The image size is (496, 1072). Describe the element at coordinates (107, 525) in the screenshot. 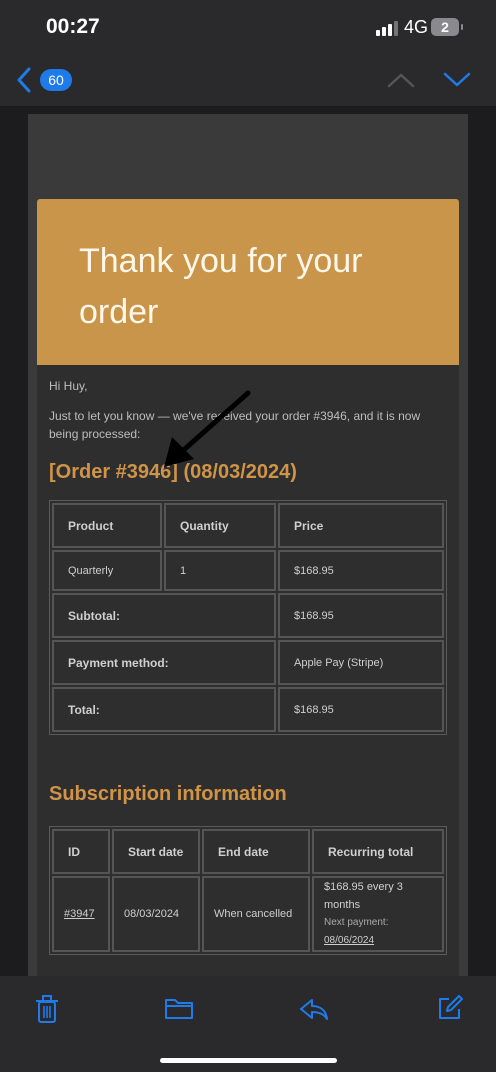

I see `col-header-product: Product` at that location.